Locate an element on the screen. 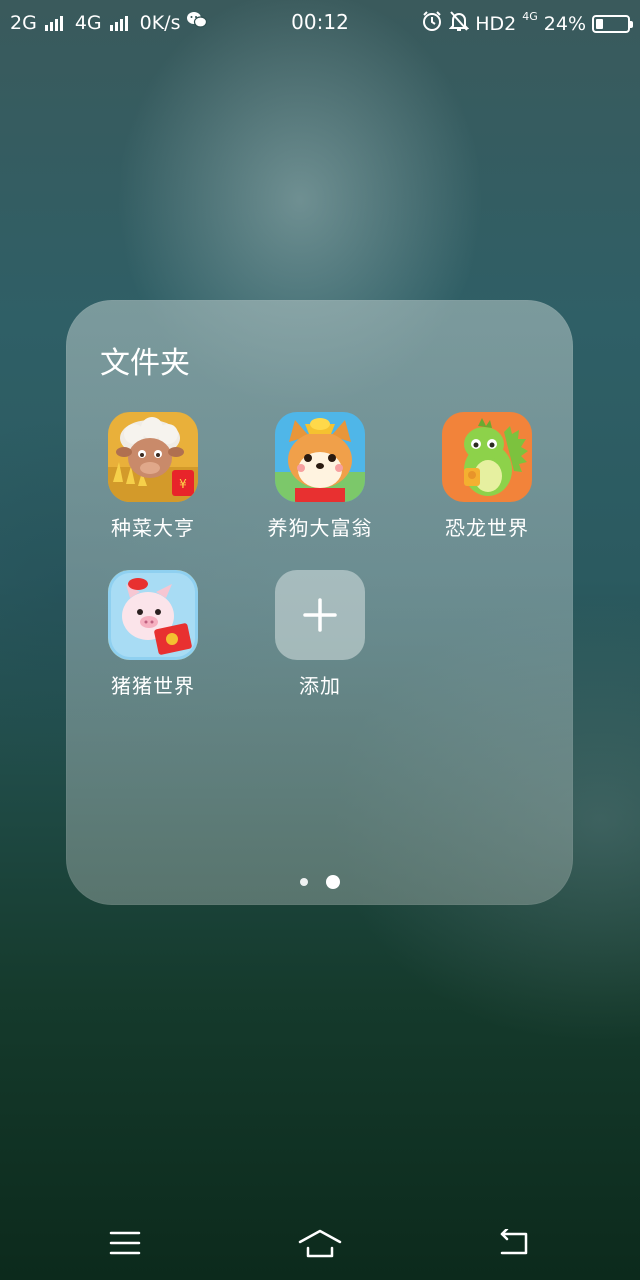 Image resolution: width=640 pixels, height=1280 pixels. menu-button is located at coordinates (125, 1243).